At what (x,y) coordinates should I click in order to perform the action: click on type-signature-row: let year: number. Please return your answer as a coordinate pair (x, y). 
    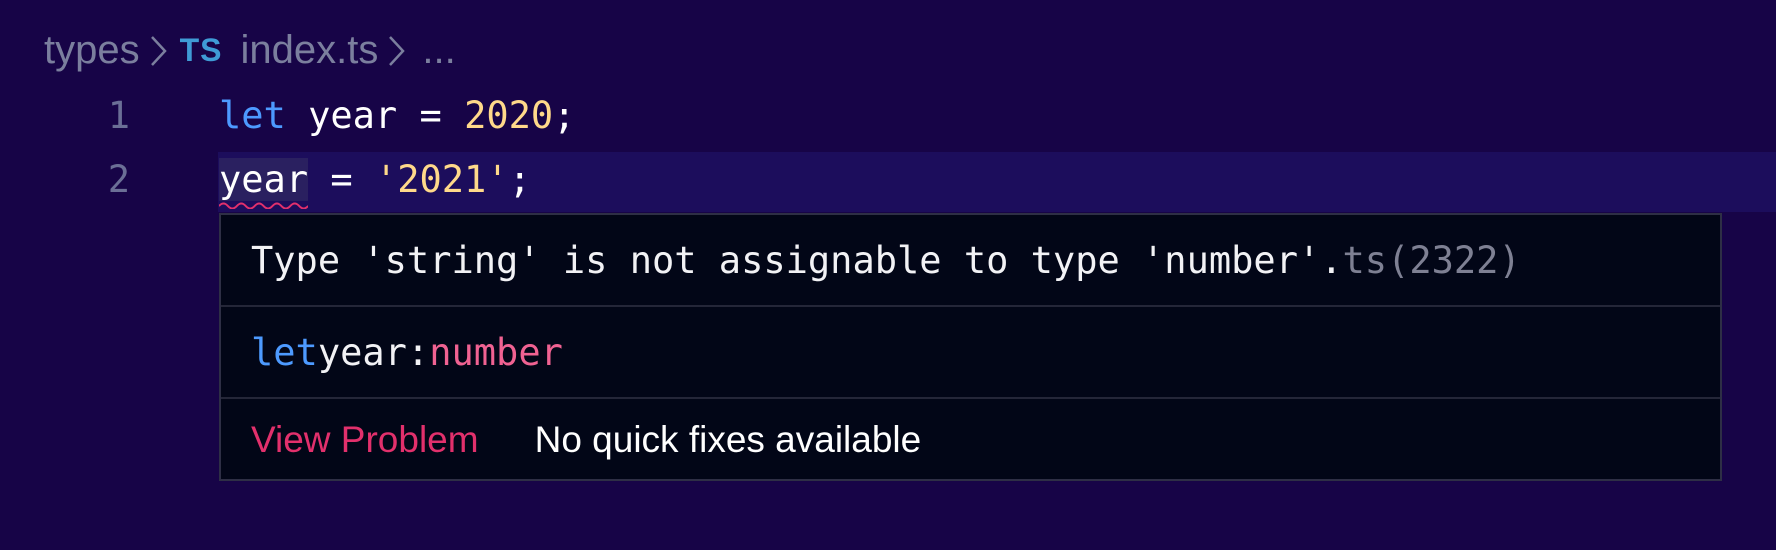
    Looking at the image, I should click on (970, 353).